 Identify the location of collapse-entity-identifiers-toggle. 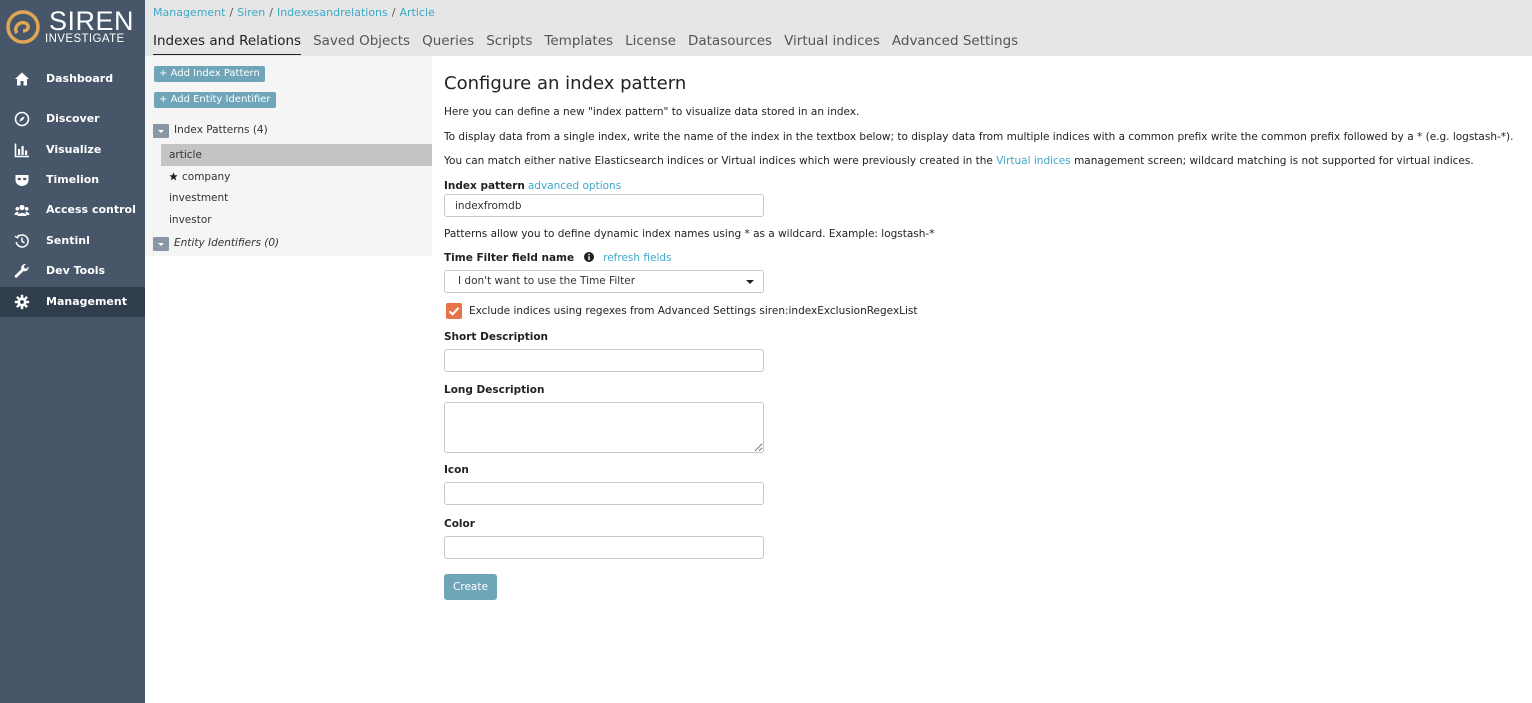
(161, 244).